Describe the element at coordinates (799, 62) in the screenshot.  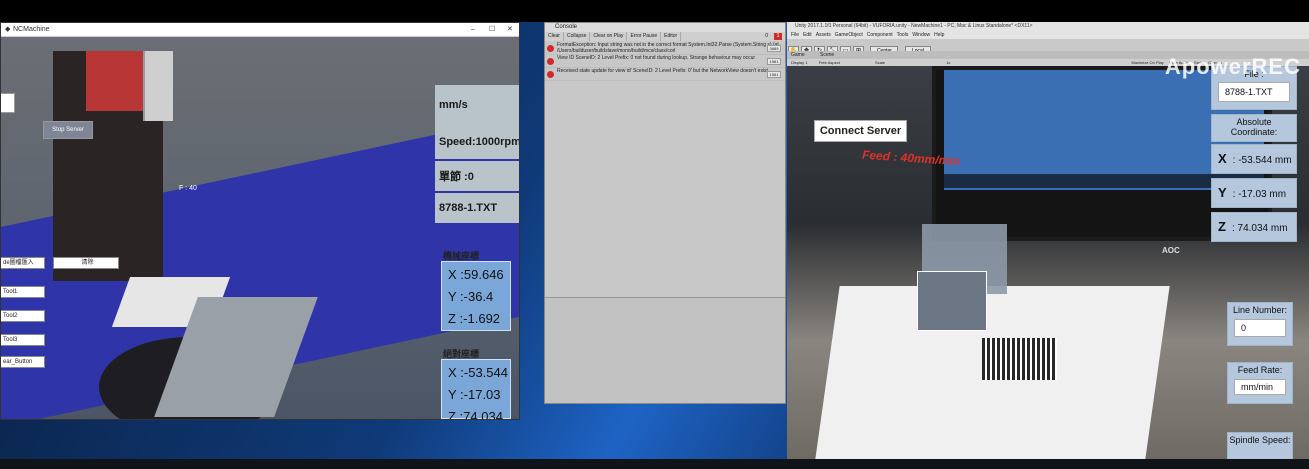
I see `display-select: Display 1` at that location.